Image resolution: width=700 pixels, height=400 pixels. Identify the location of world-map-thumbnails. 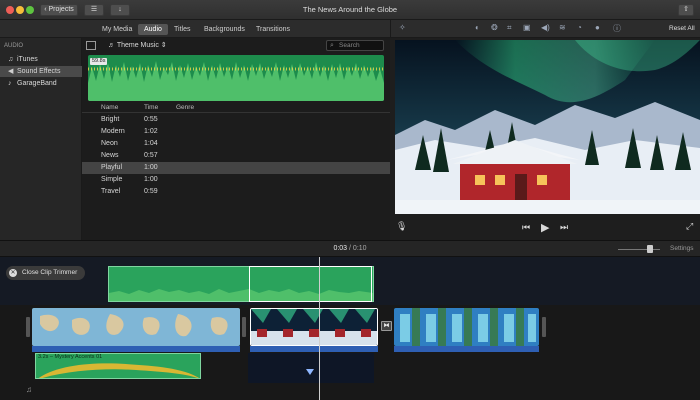
(136, 327).